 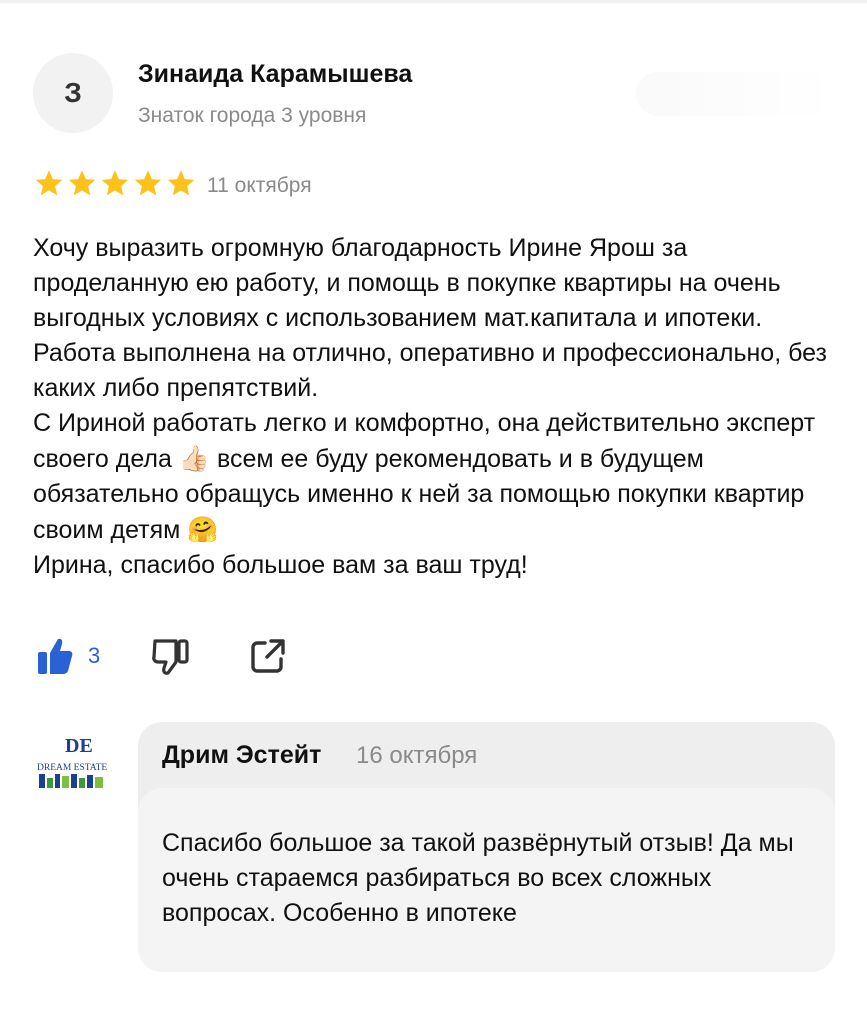 I want to click on like-button: 3, so click(x=68, y=656).